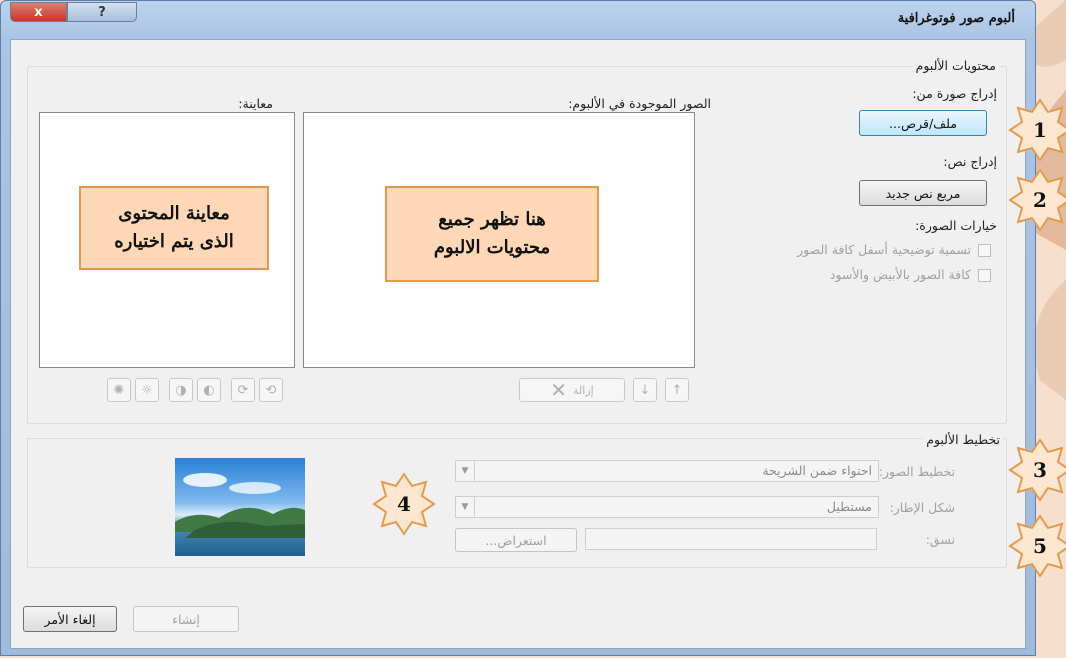  Describe the element at coordinates (70, 619) in the screenshot. I see `cancel-button: إلغاء الأمر` at that location.